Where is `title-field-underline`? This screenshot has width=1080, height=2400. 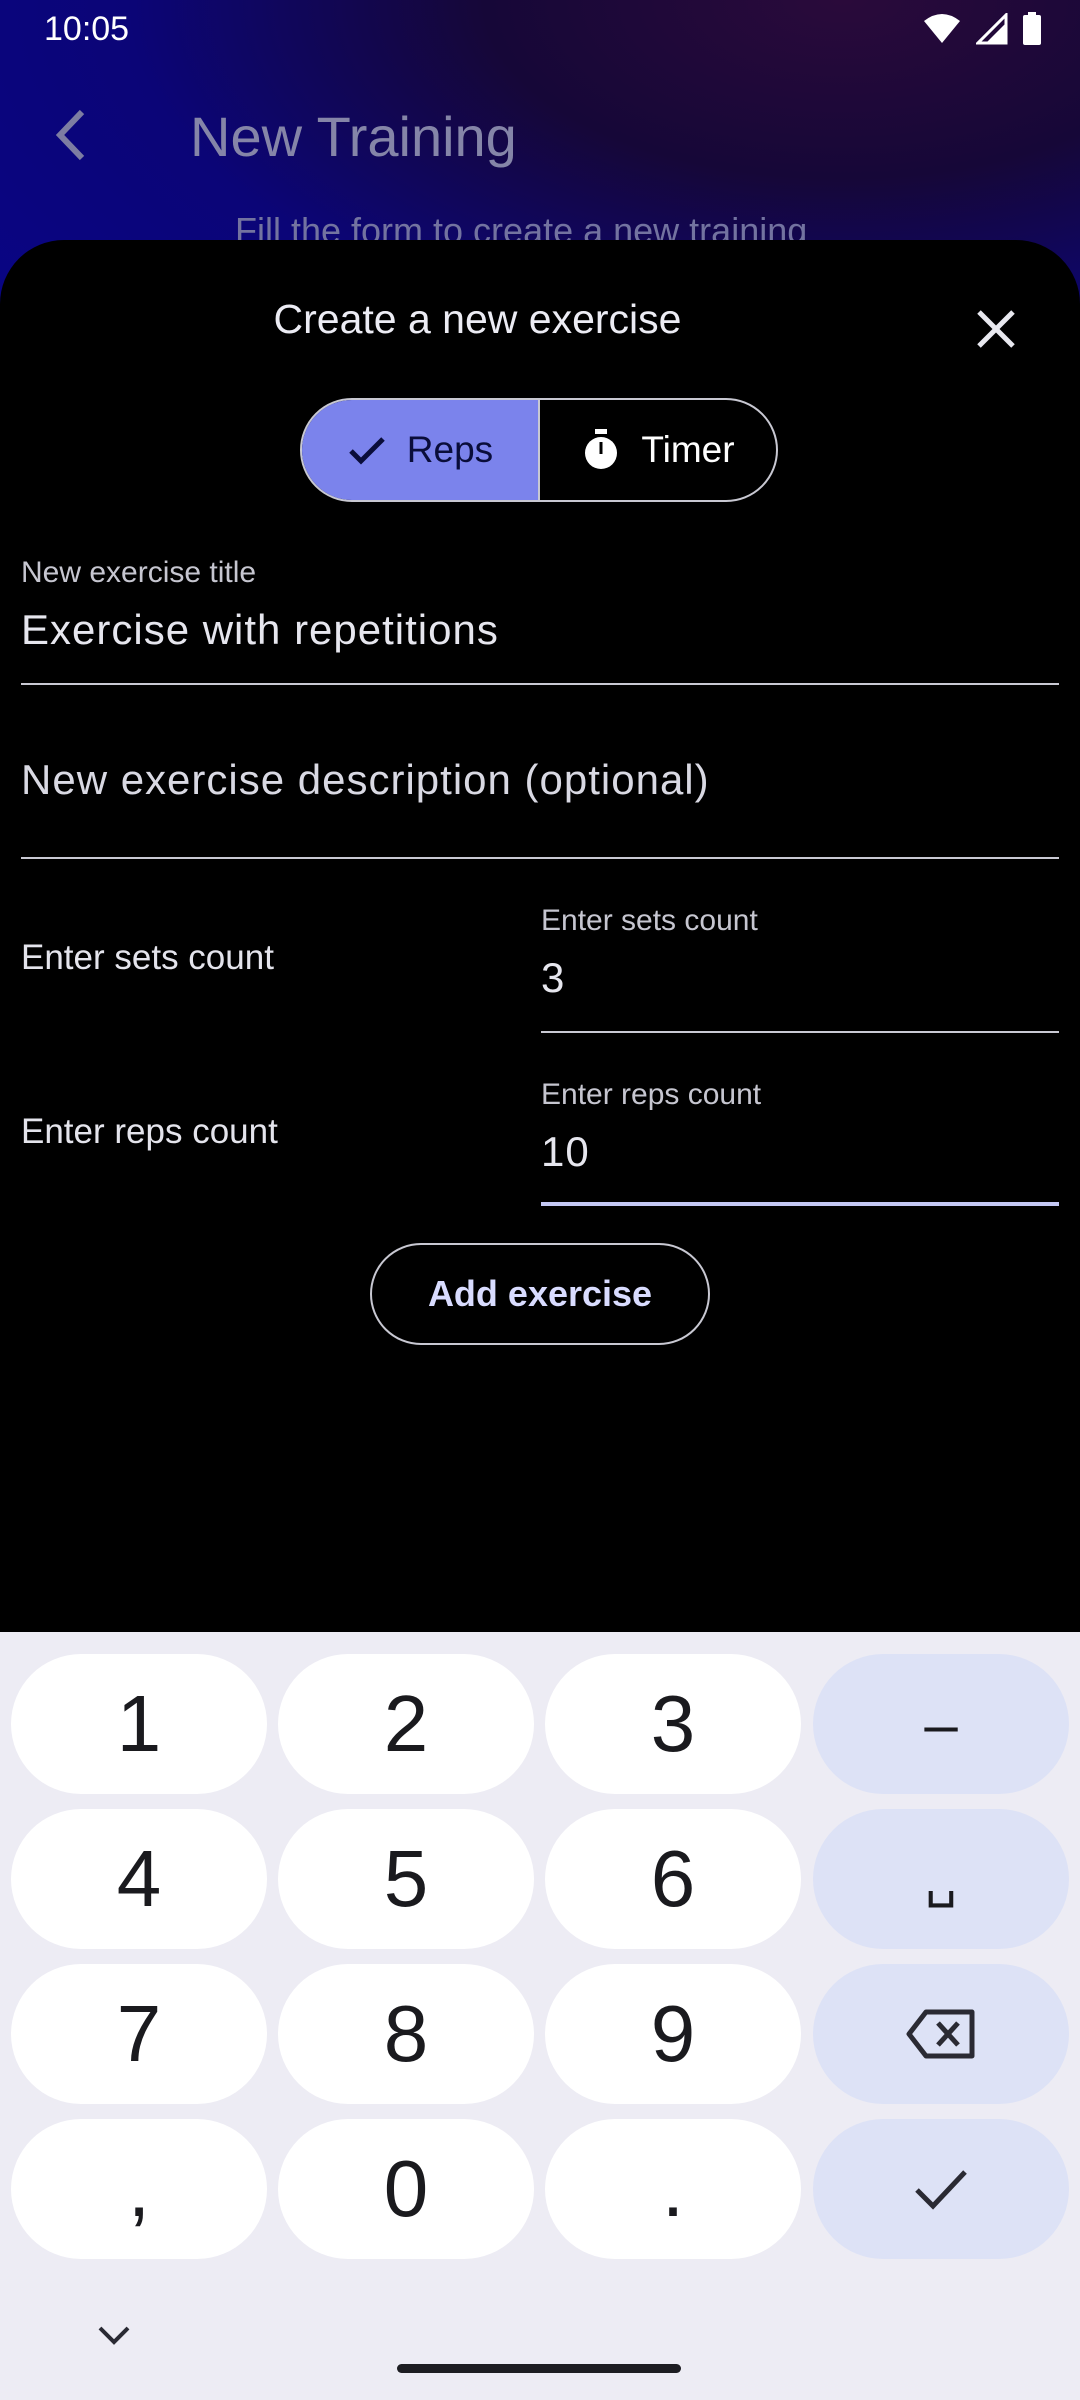
title-field-underline is located at coordinates (540, 684).